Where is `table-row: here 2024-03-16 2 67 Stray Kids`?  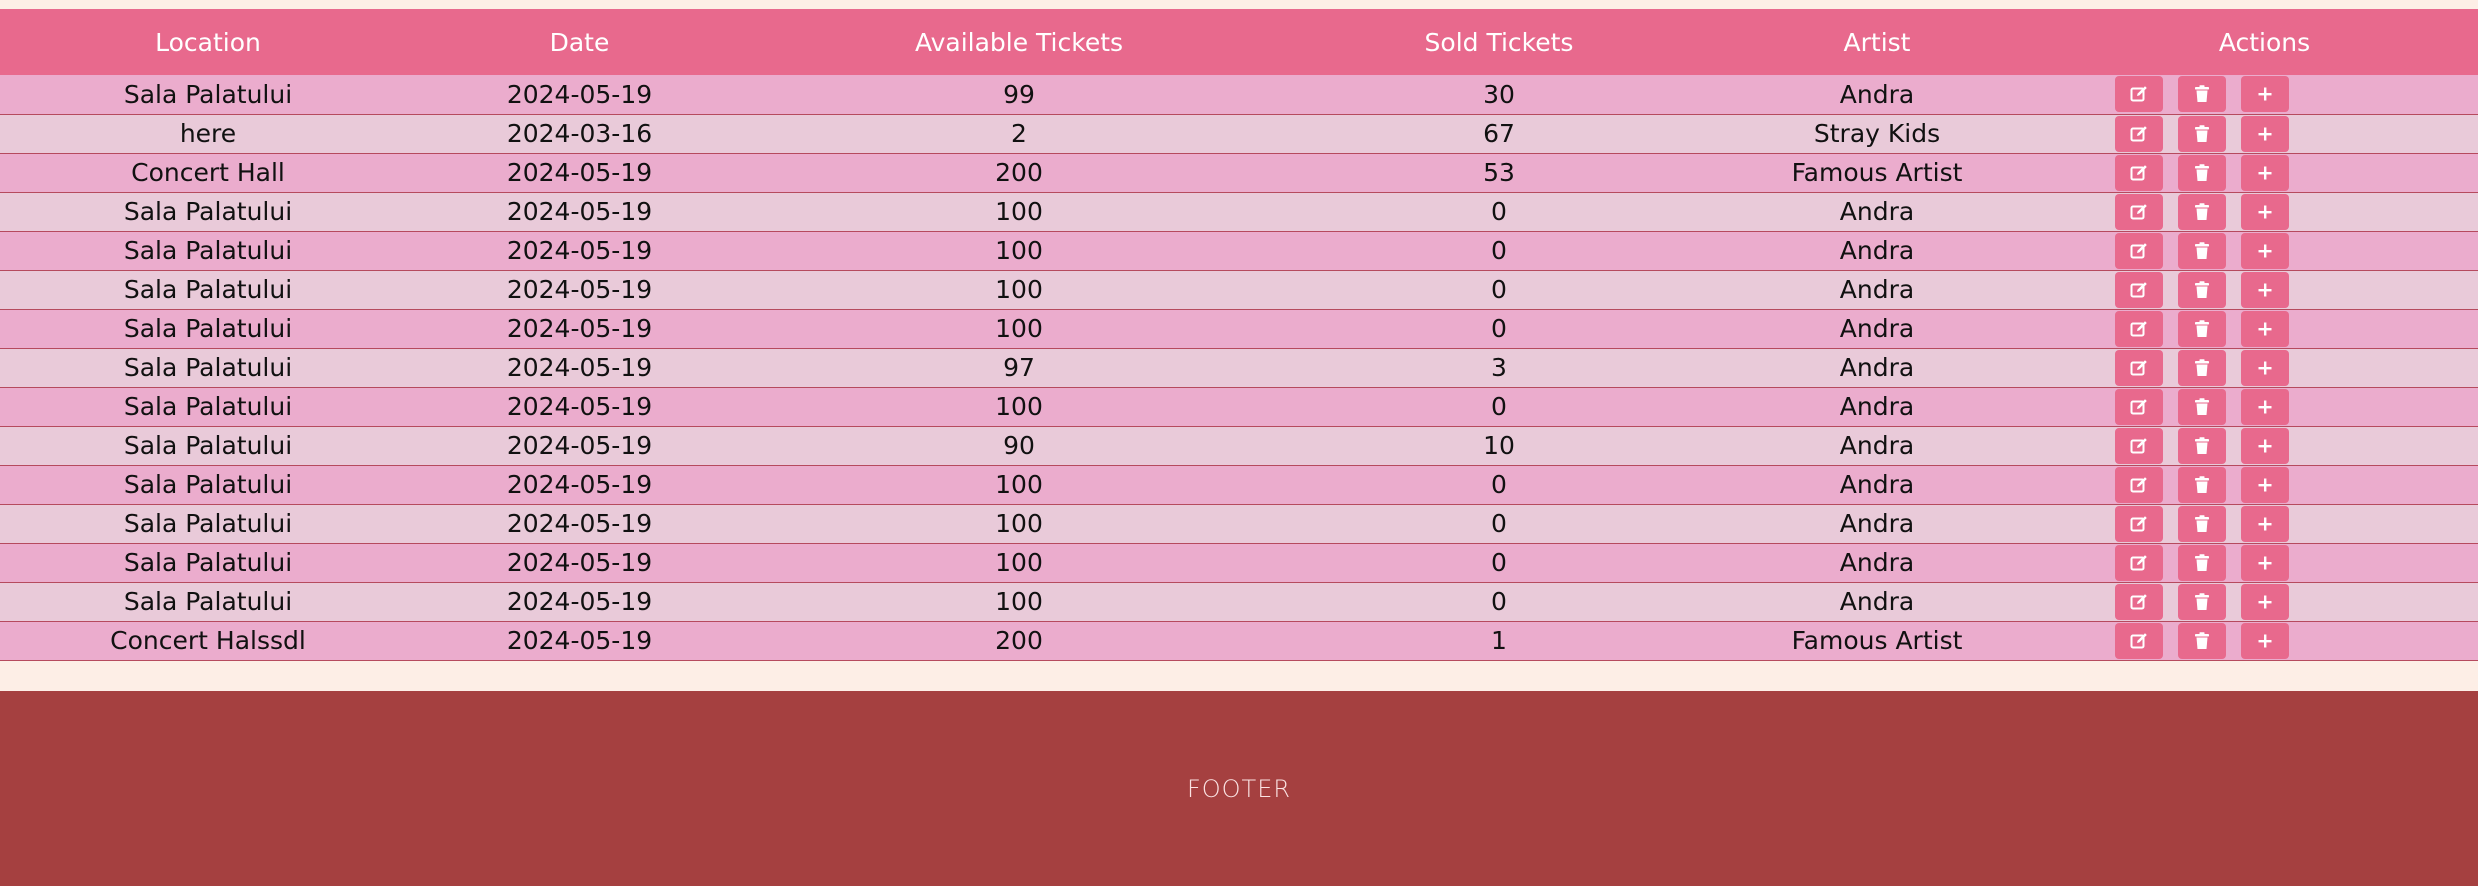
table-row: here 2024-03-16 2 67 Stray Kids is located at coordinates (1239, 133).